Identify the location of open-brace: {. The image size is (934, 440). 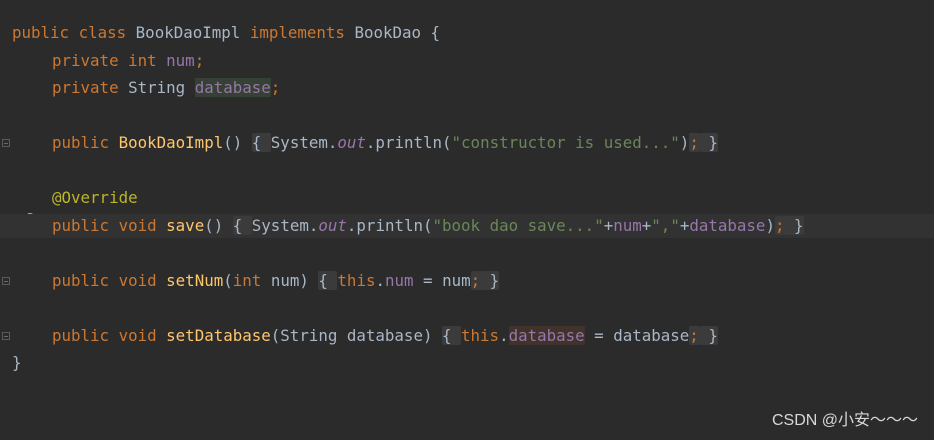
(435, 32).